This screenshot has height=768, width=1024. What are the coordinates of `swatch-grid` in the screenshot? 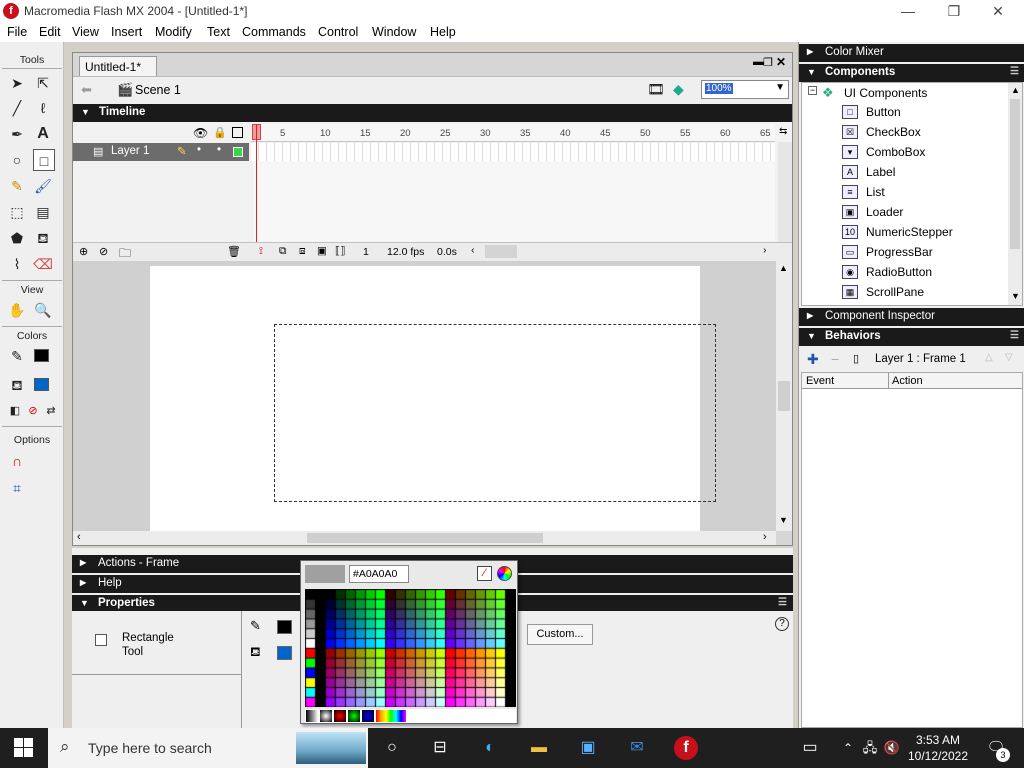 It's located at (410, 648).